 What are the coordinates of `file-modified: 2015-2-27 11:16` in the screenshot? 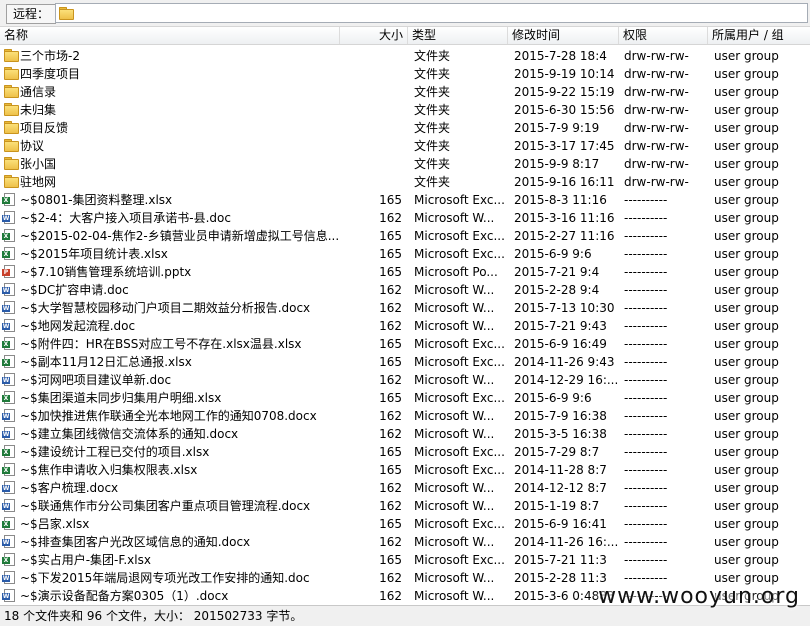 It's located at (564, 236).